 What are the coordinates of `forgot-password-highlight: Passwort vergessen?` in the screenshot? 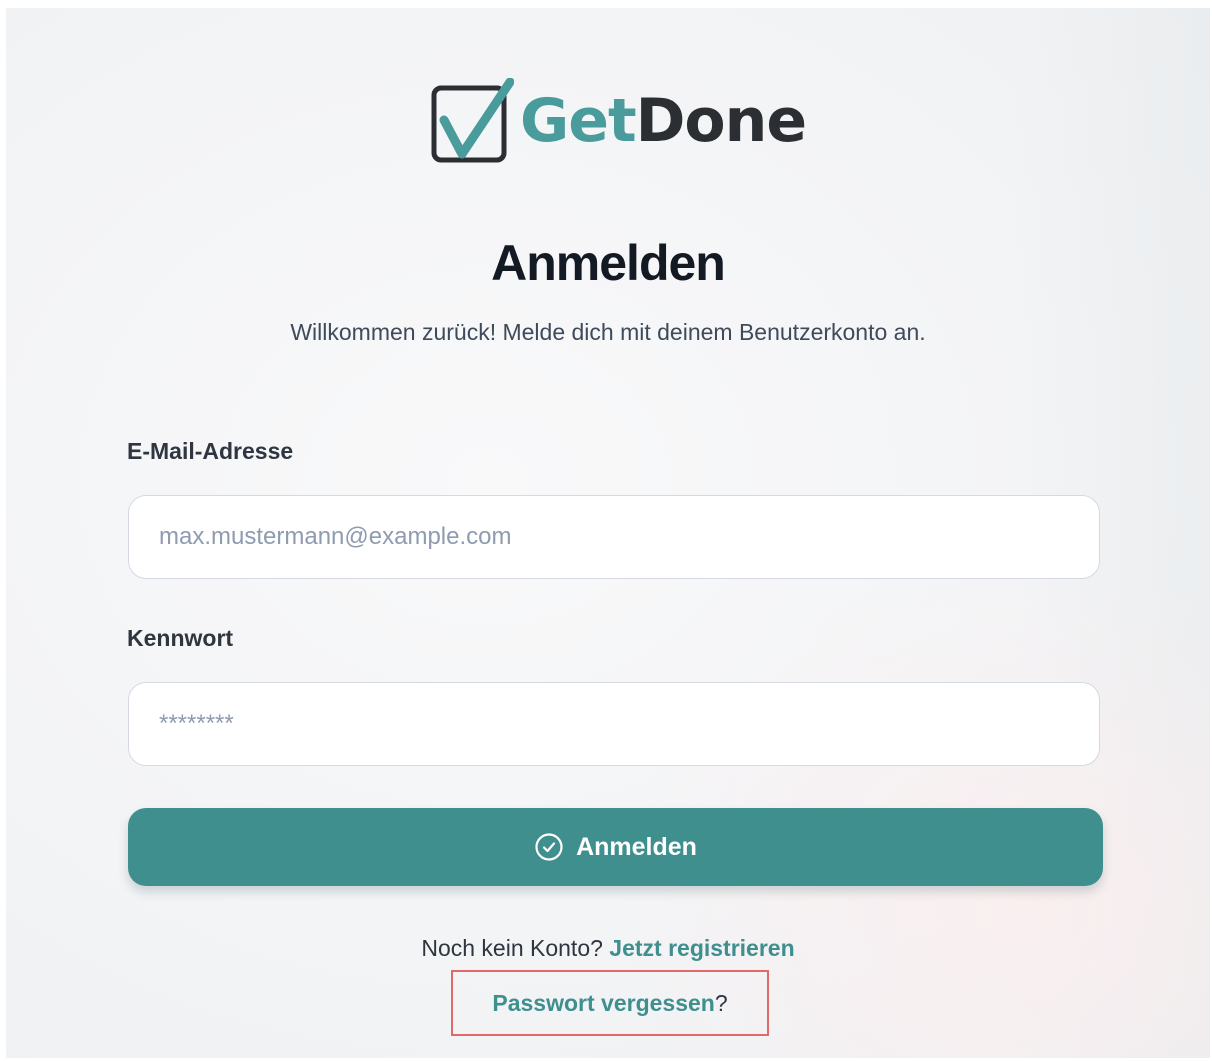 It's located at (610, 1003).